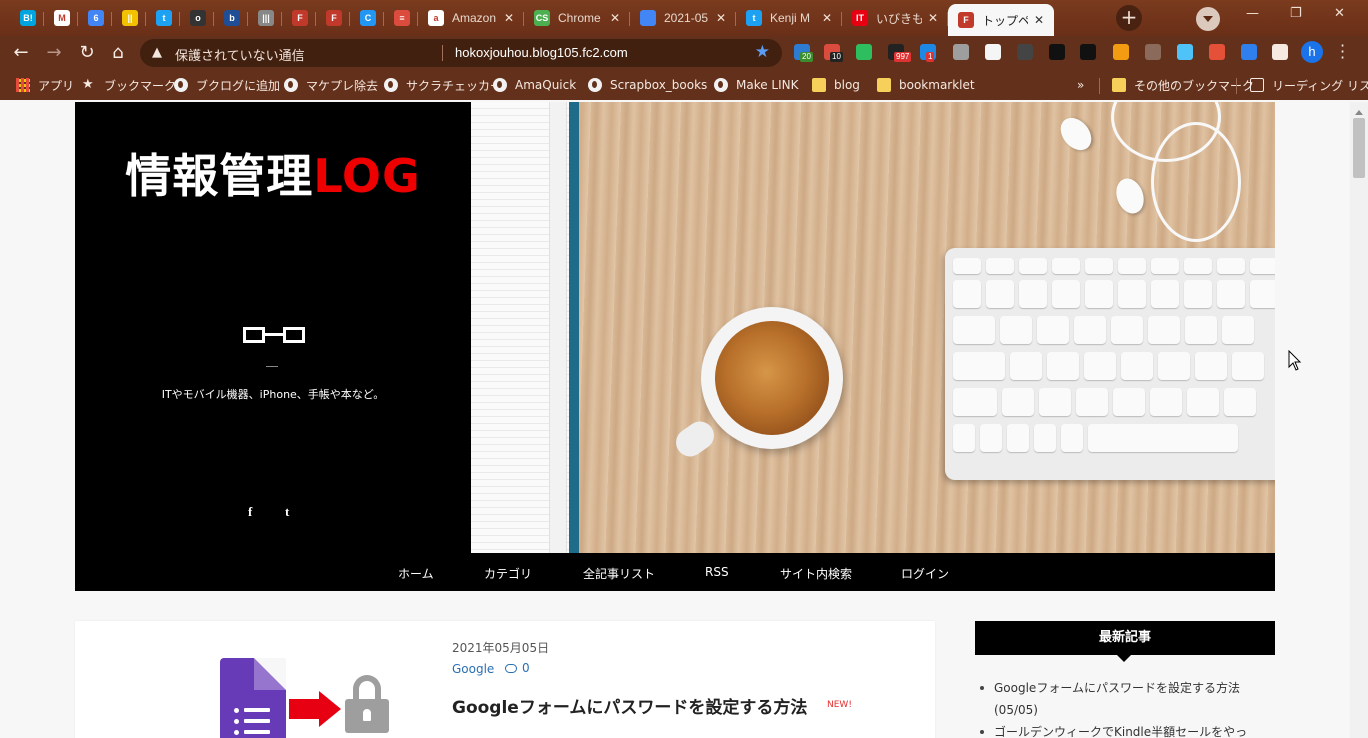 The height and width of the screenshot is (738, 1368). Describe the element at coordinates (993, 52) in the screenshot. I see `calendar-ext-icon` at that location.